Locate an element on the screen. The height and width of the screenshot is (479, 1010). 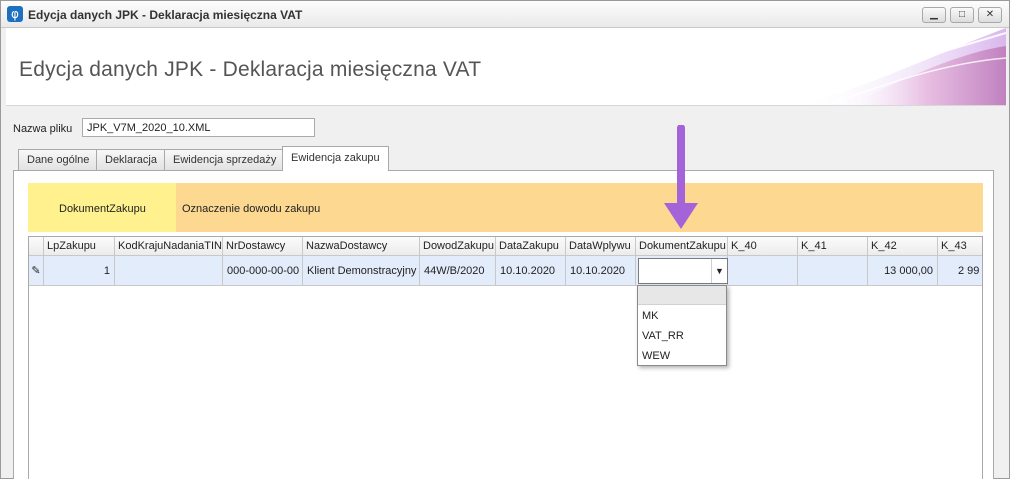
dokumentzakupu-dropdown: MK VAT_RR WEW is located at coordinates (682, 325).